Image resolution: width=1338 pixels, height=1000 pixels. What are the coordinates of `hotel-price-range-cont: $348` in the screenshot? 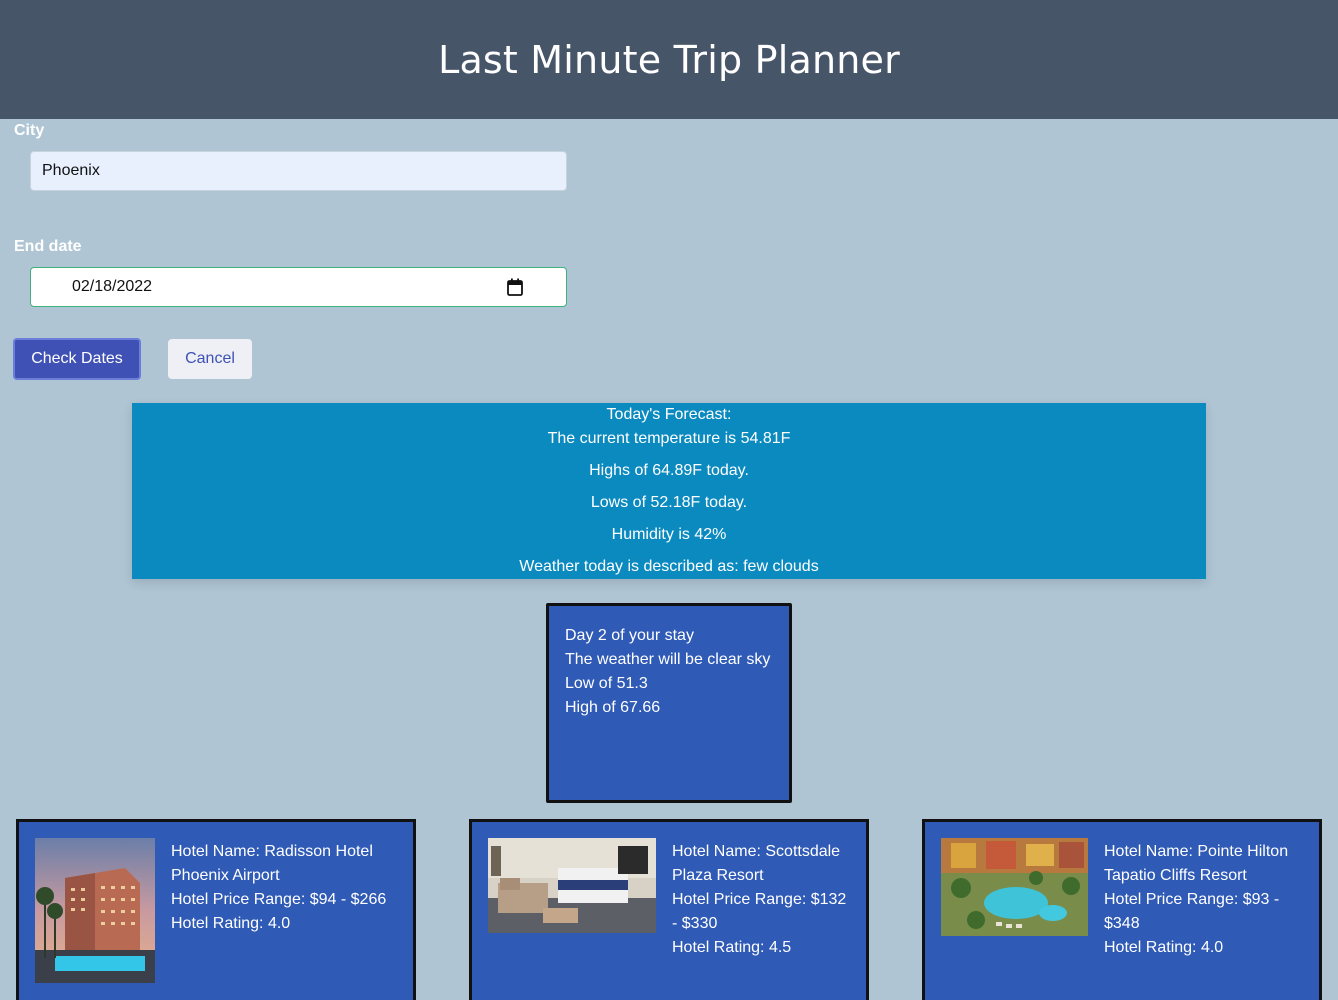 It's located at (1122, 923).